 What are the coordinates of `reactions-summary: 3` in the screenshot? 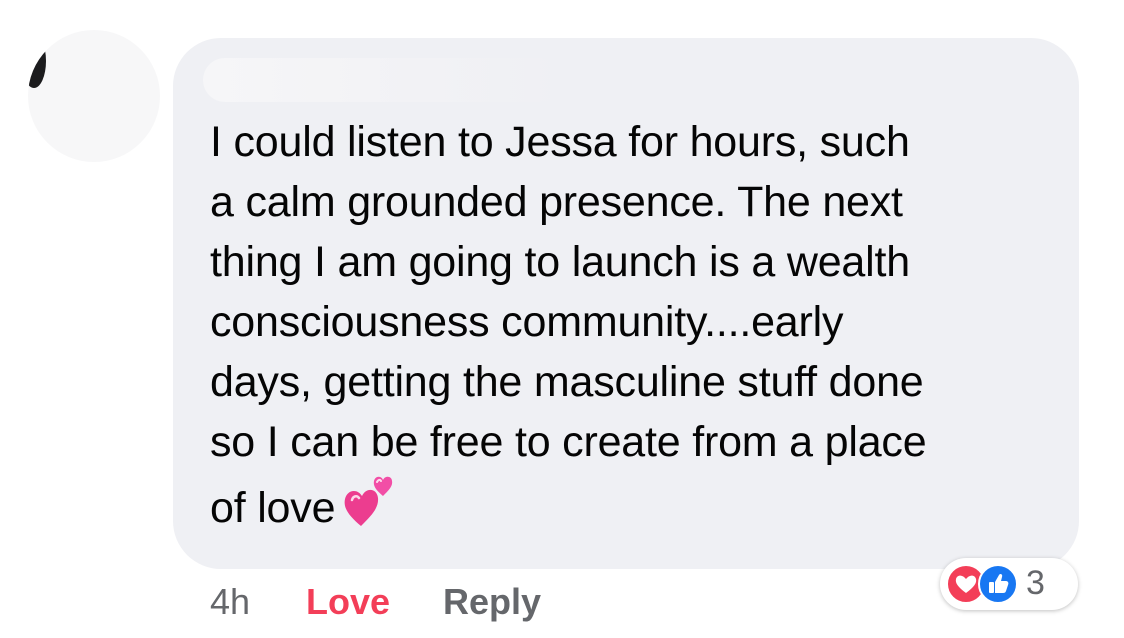 It's located at (1009, 584).